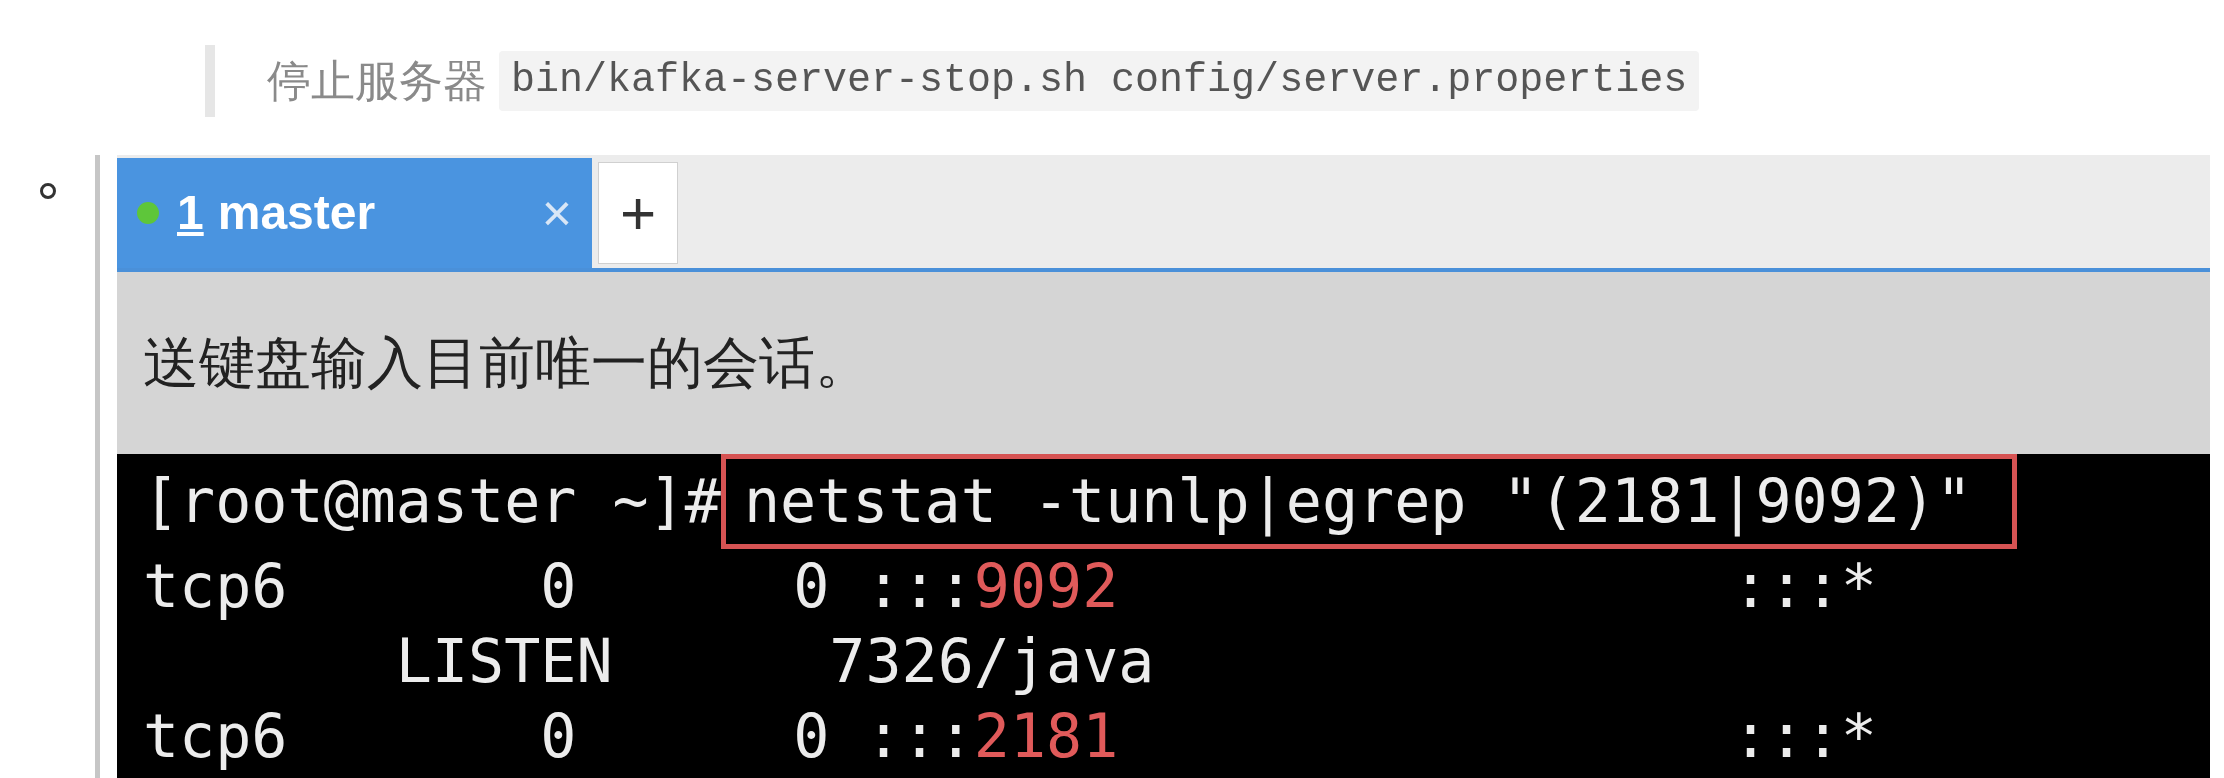 This screenshot has height=778, width=2224. I want to click on new-tab-button: +, so click(638, 213).